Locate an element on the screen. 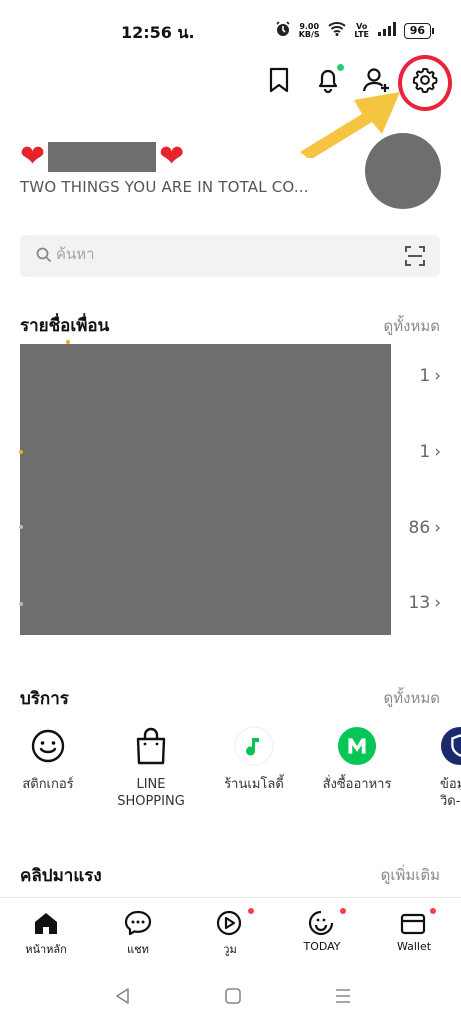 The image size is (461, 1024). status-icons: 9.00 KB/S Vo LTE 96 is located at coordinates (355, 30).